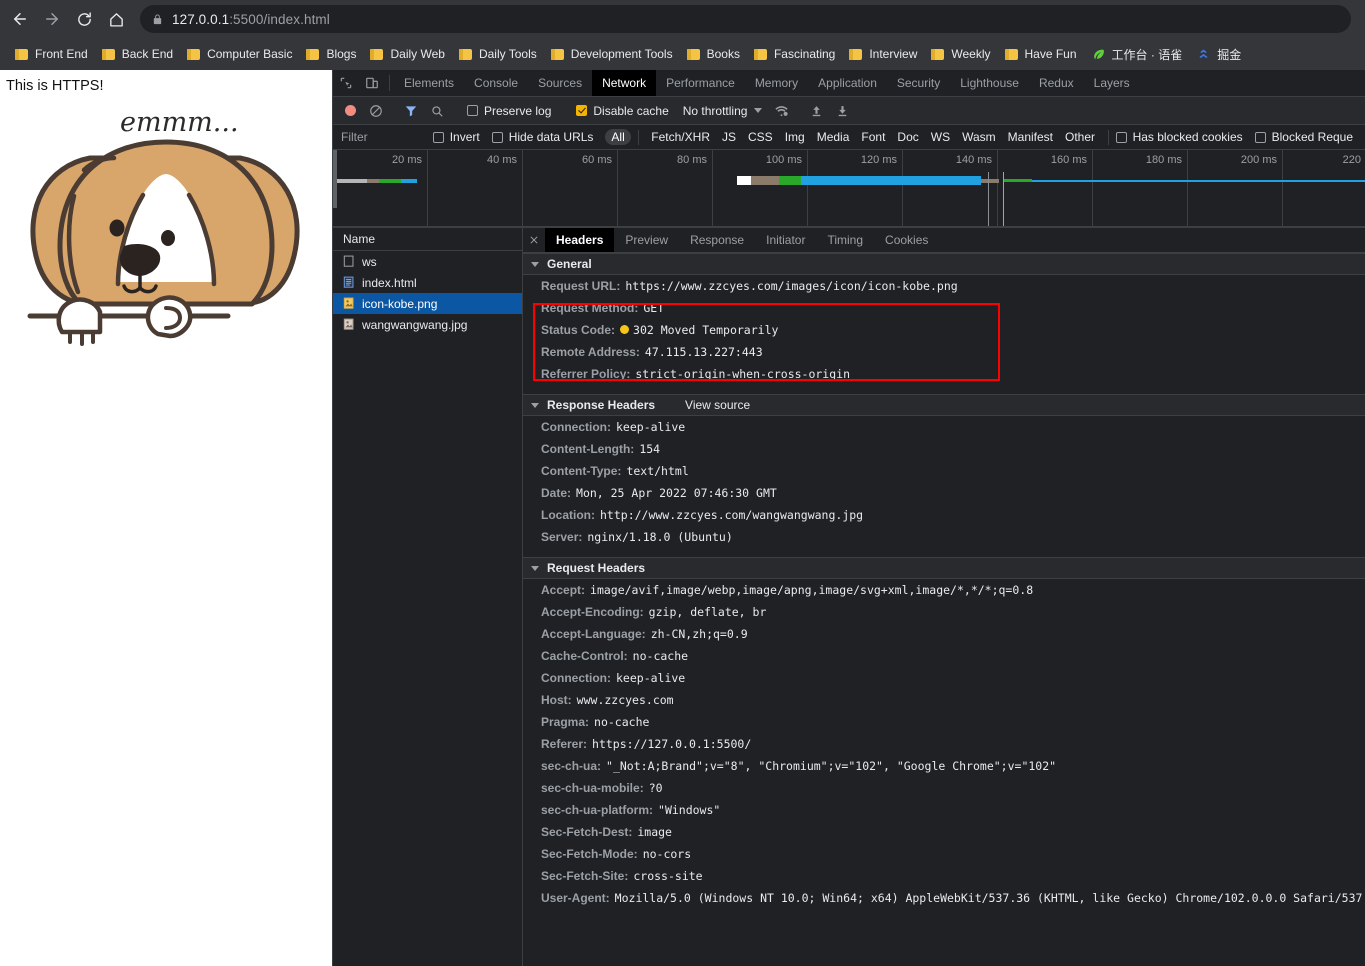 The width and height of the screenshot is (1365, 966). I want to click on device-toolbar-icon, so click(372, 83).